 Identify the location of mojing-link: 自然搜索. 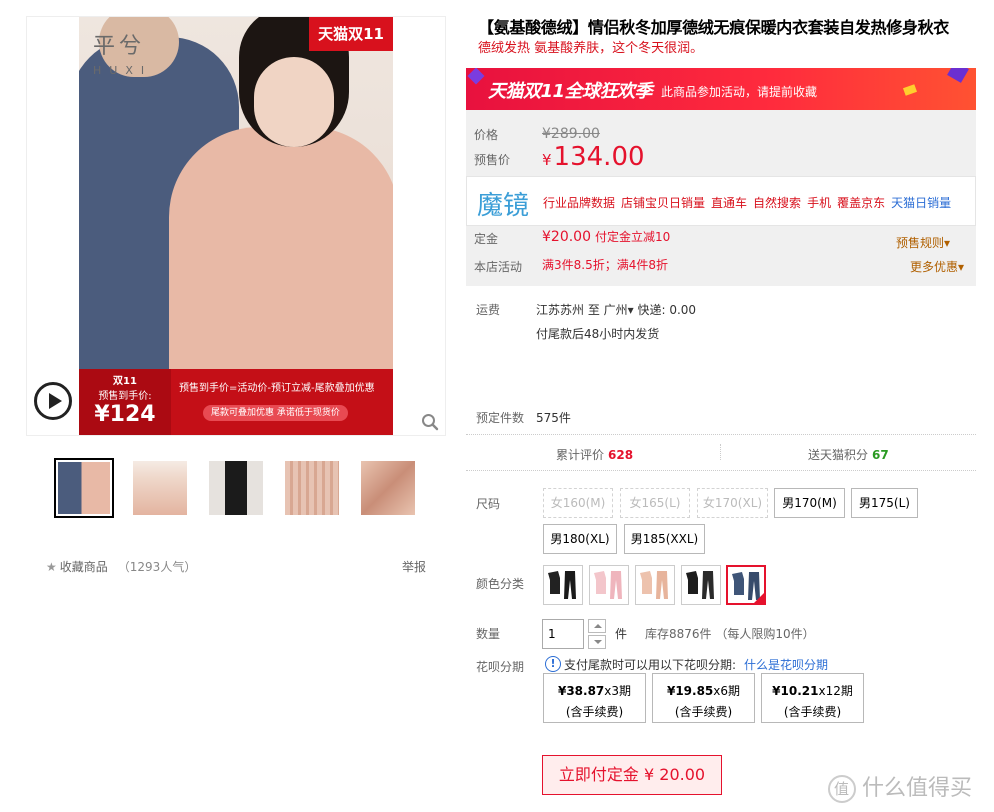
(777, 203).